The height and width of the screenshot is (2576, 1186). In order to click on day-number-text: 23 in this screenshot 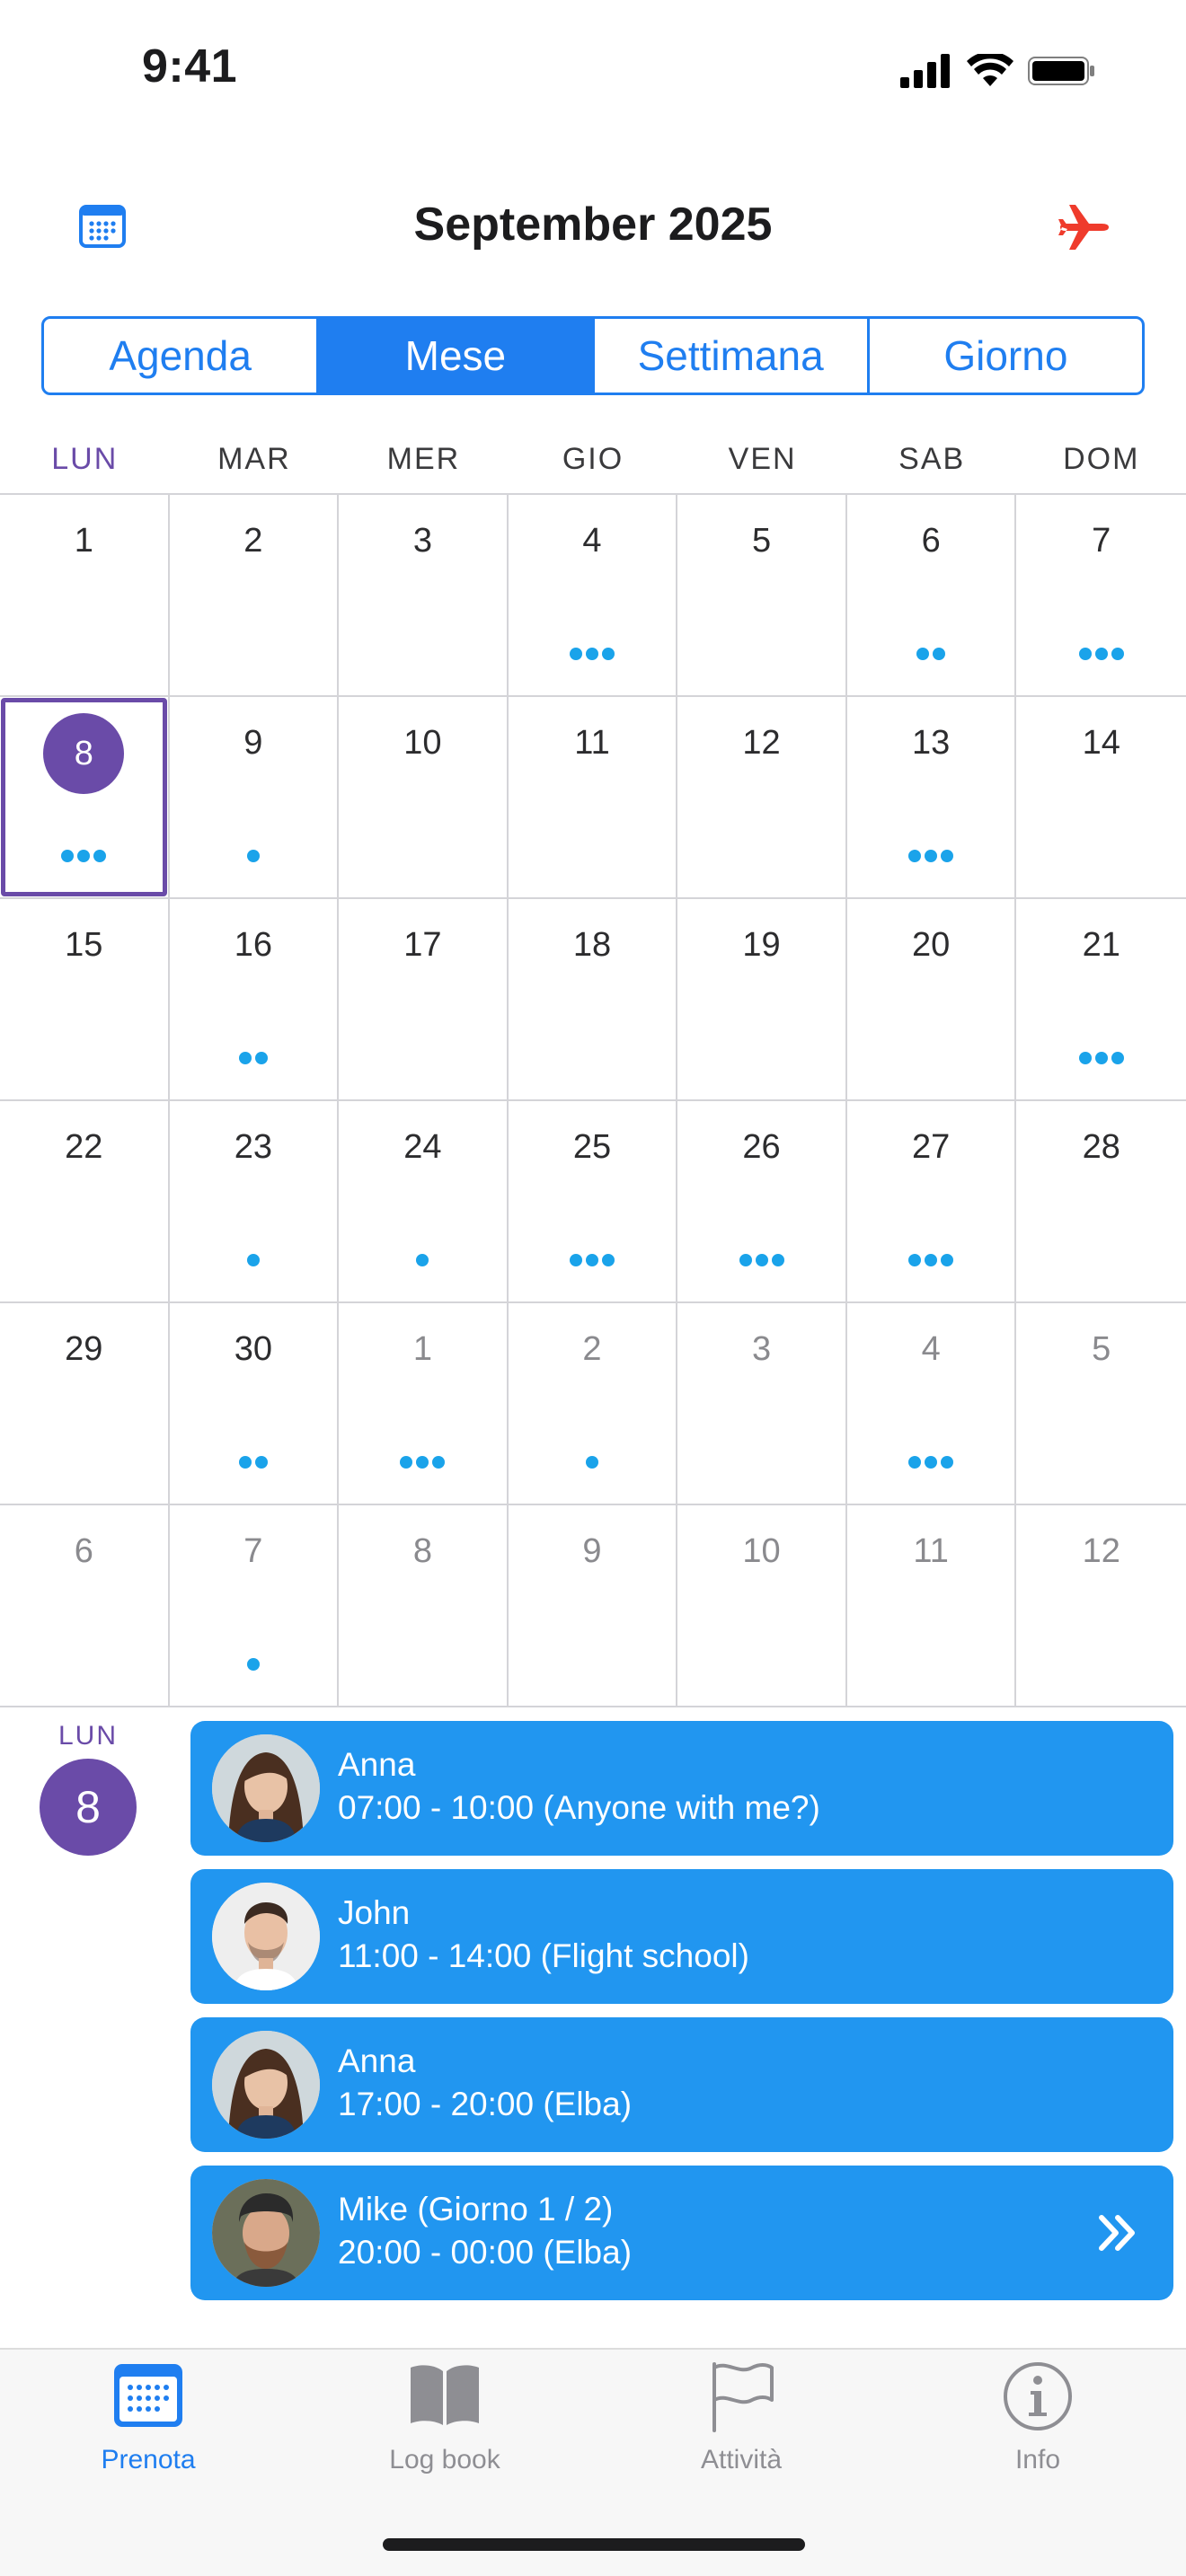, I will do `click(253, 1147)`.